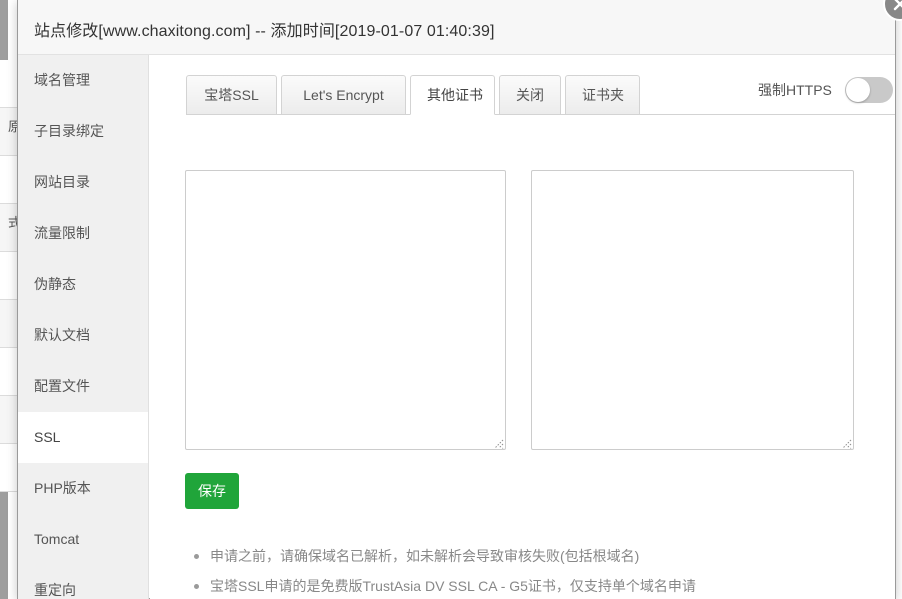  I want to click on sidebar-item-ssl: SSL, so click(83, 437).